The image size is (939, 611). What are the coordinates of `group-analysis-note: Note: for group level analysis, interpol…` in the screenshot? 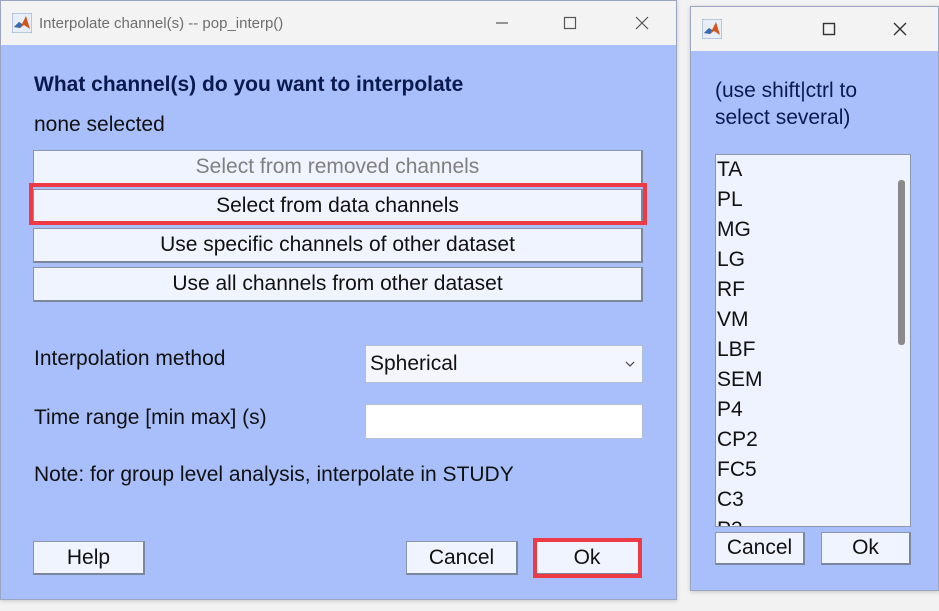 It's located at (274, 474).